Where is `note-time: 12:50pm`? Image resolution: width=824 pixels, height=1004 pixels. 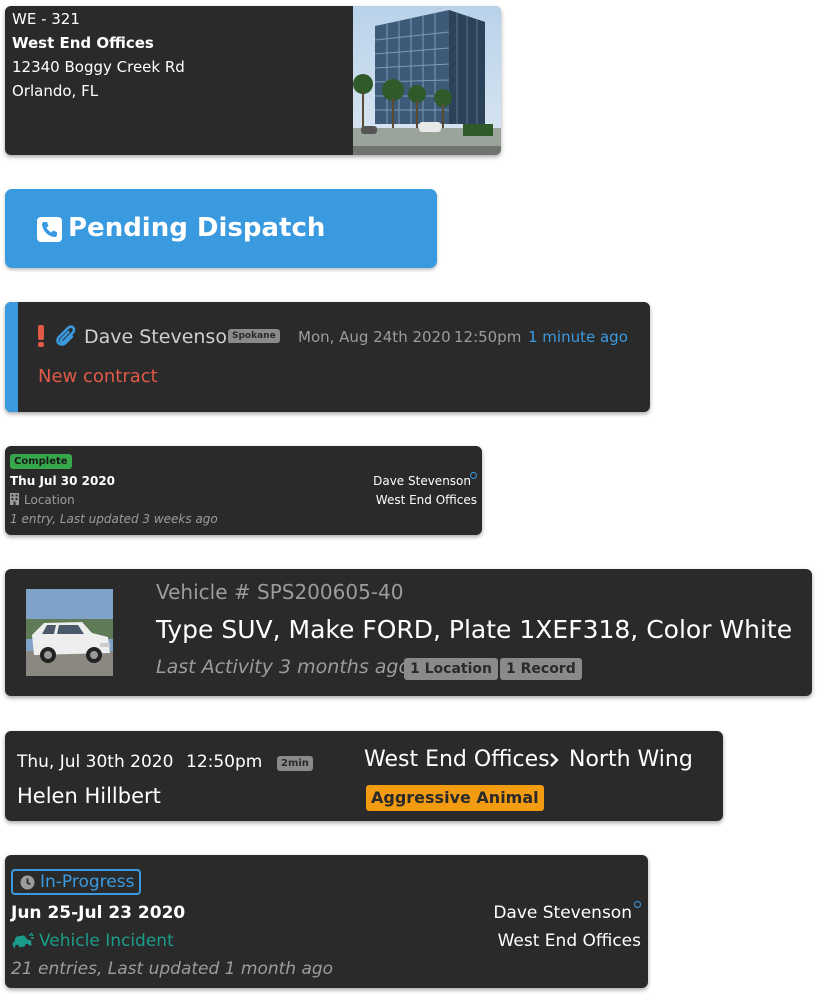
note-time: 12:50pm is located at coordinates (488, 337).